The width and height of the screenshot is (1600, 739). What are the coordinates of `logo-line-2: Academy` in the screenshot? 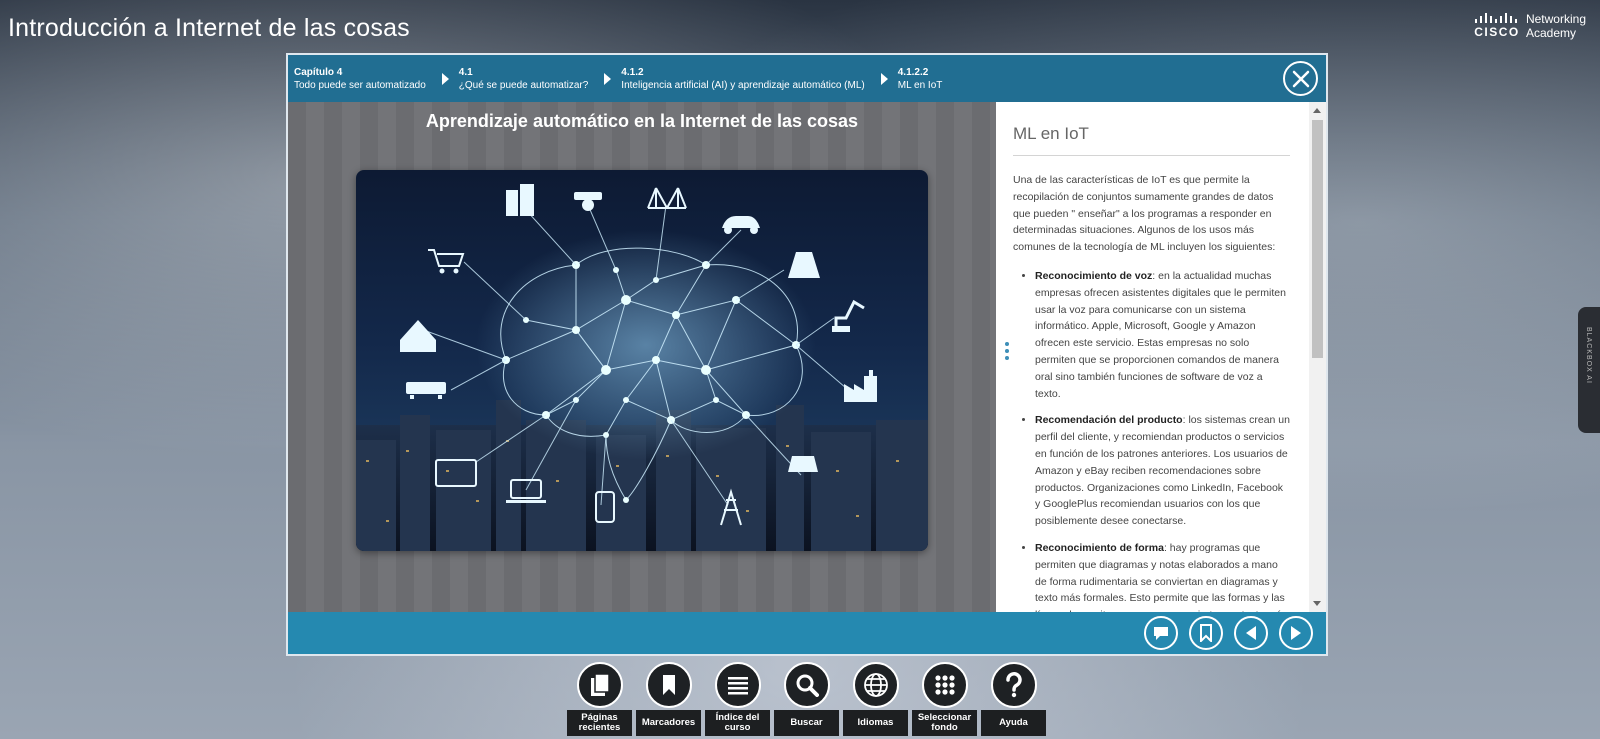 It's located at (1550, 33).